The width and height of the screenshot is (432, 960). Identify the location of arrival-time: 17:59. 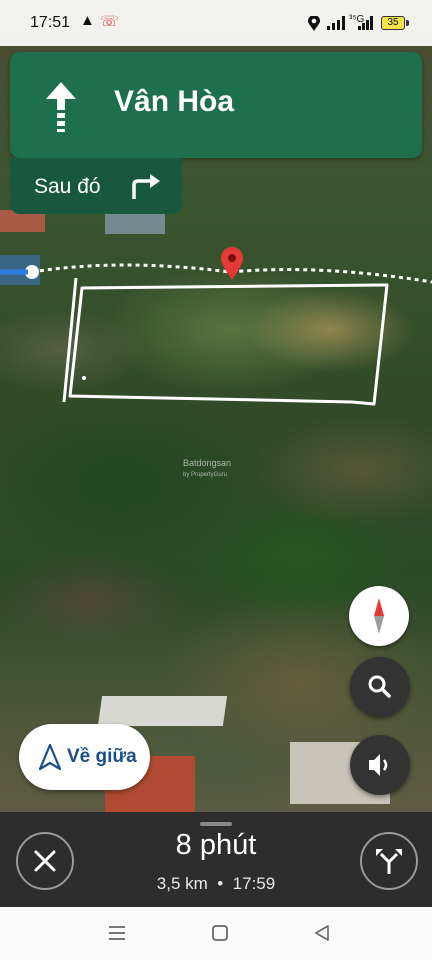
(254, 883).